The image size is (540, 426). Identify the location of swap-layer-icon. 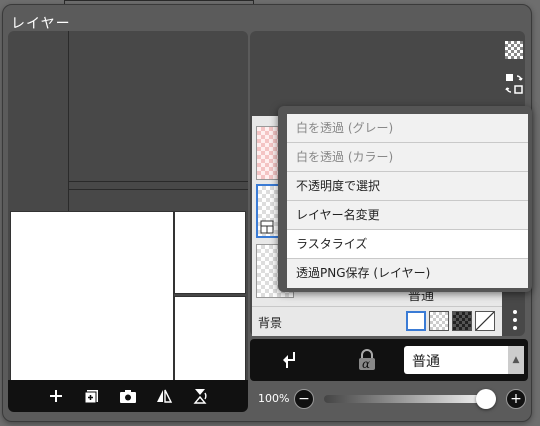
(514, 84).